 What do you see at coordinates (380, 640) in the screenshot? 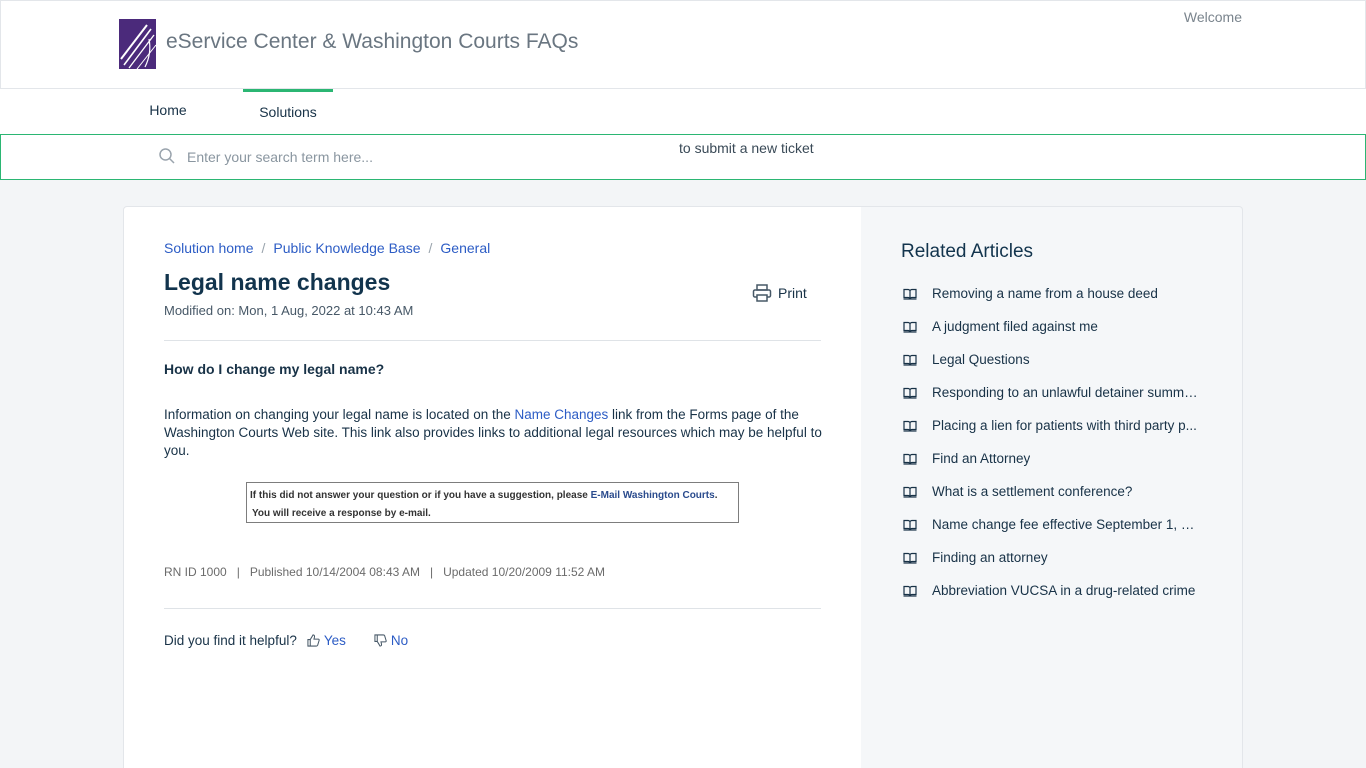
I see `thumbs-down-icon` at bounding box center [380, 640].